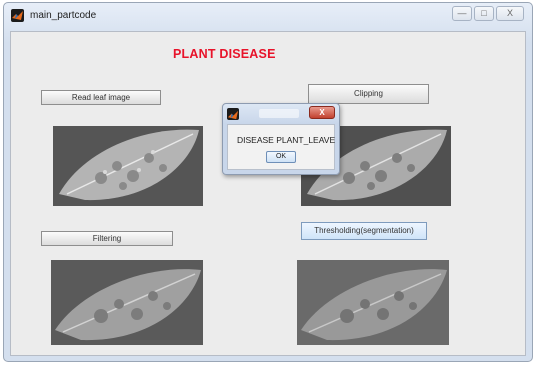 This screenshot has height=365, width=537. I want to click on title-bar: main_partcode — □ X, so click(268, 16).